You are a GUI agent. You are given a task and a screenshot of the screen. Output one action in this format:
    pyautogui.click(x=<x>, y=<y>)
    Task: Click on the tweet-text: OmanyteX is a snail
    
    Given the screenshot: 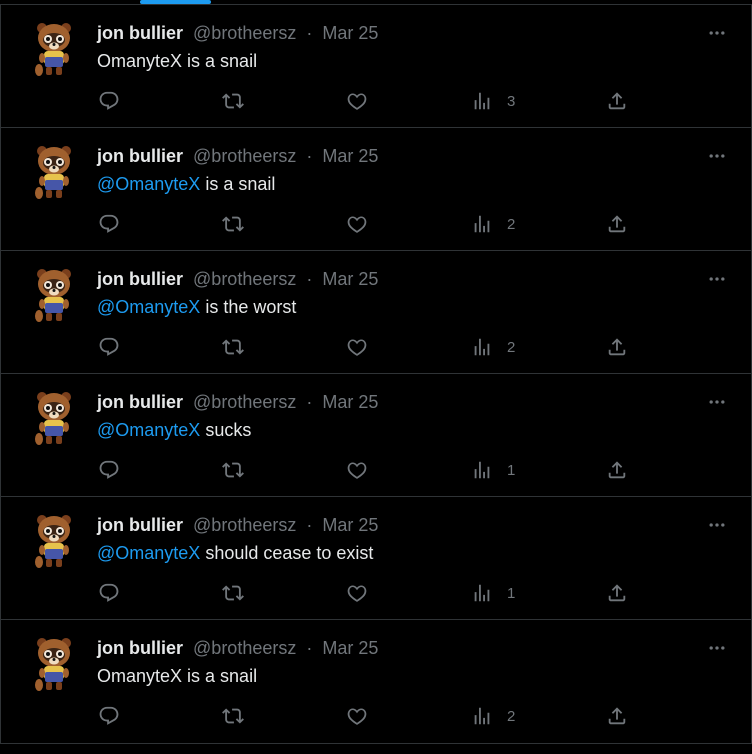 What is the action you would take?
    pyautogui.click(x=177, y=61)
    